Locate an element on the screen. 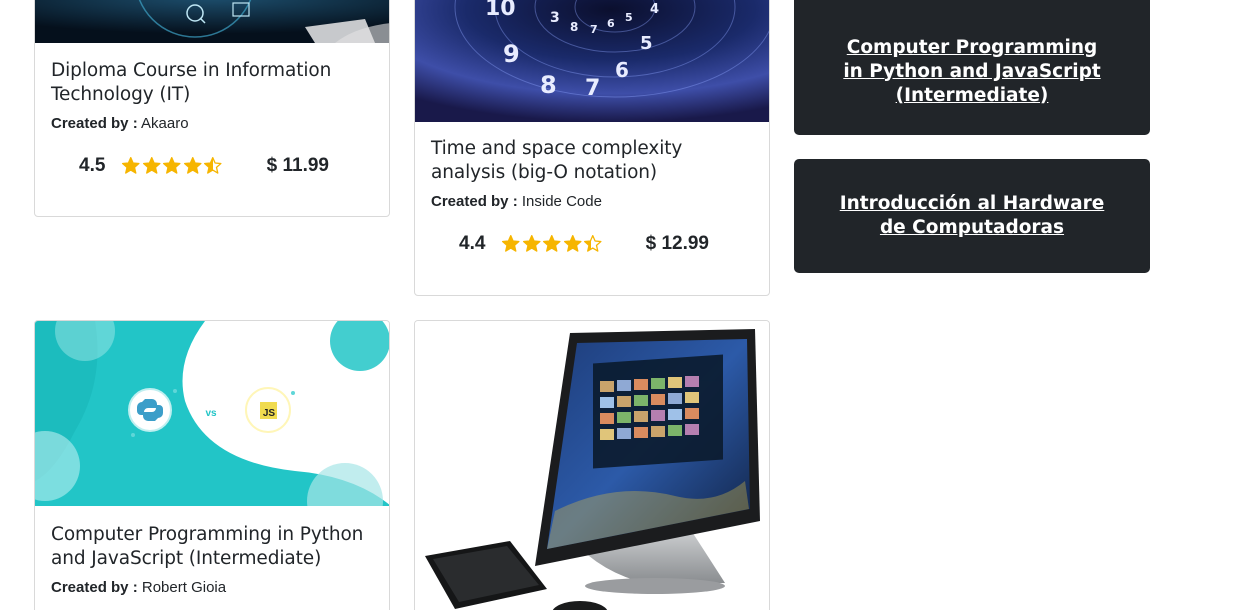  svg-text: JS is located at coordinates (269, 413).